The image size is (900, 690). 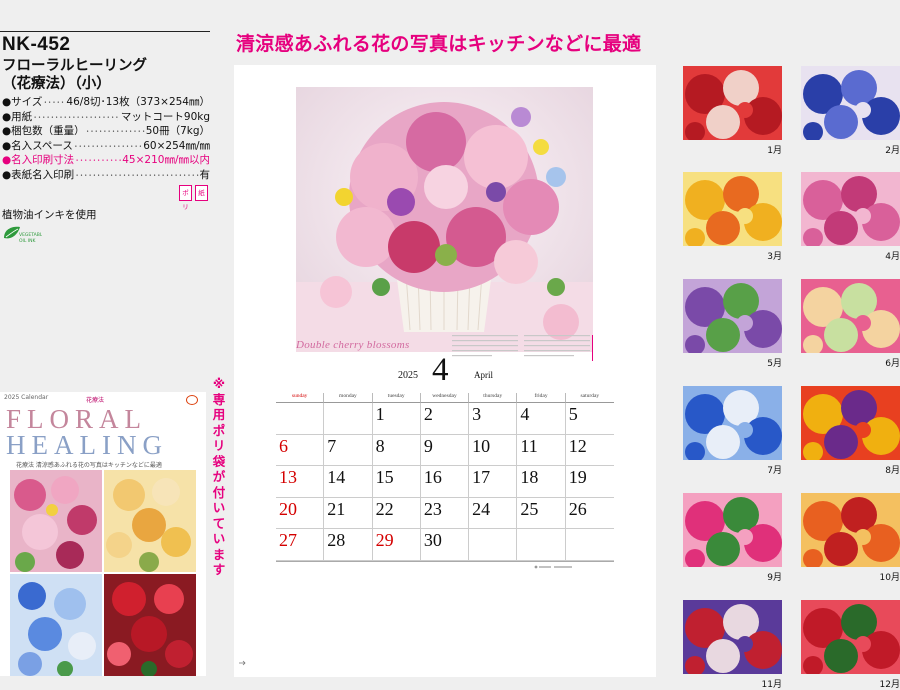 I want to click on month-label: 4月, so click(x=892, y=257).